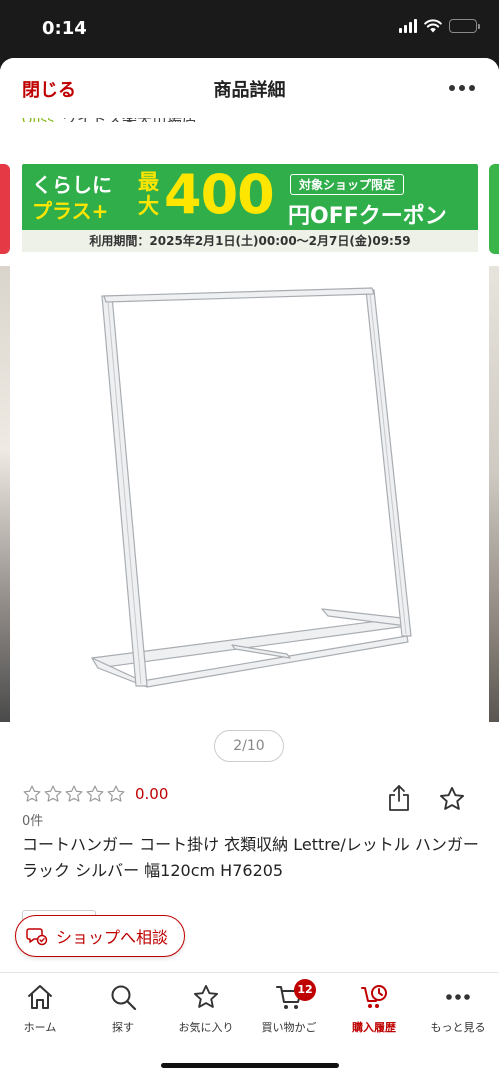  Describe the element at coordinates (5, 494) in the screenshot. I see `prev-image-peek` at that location.